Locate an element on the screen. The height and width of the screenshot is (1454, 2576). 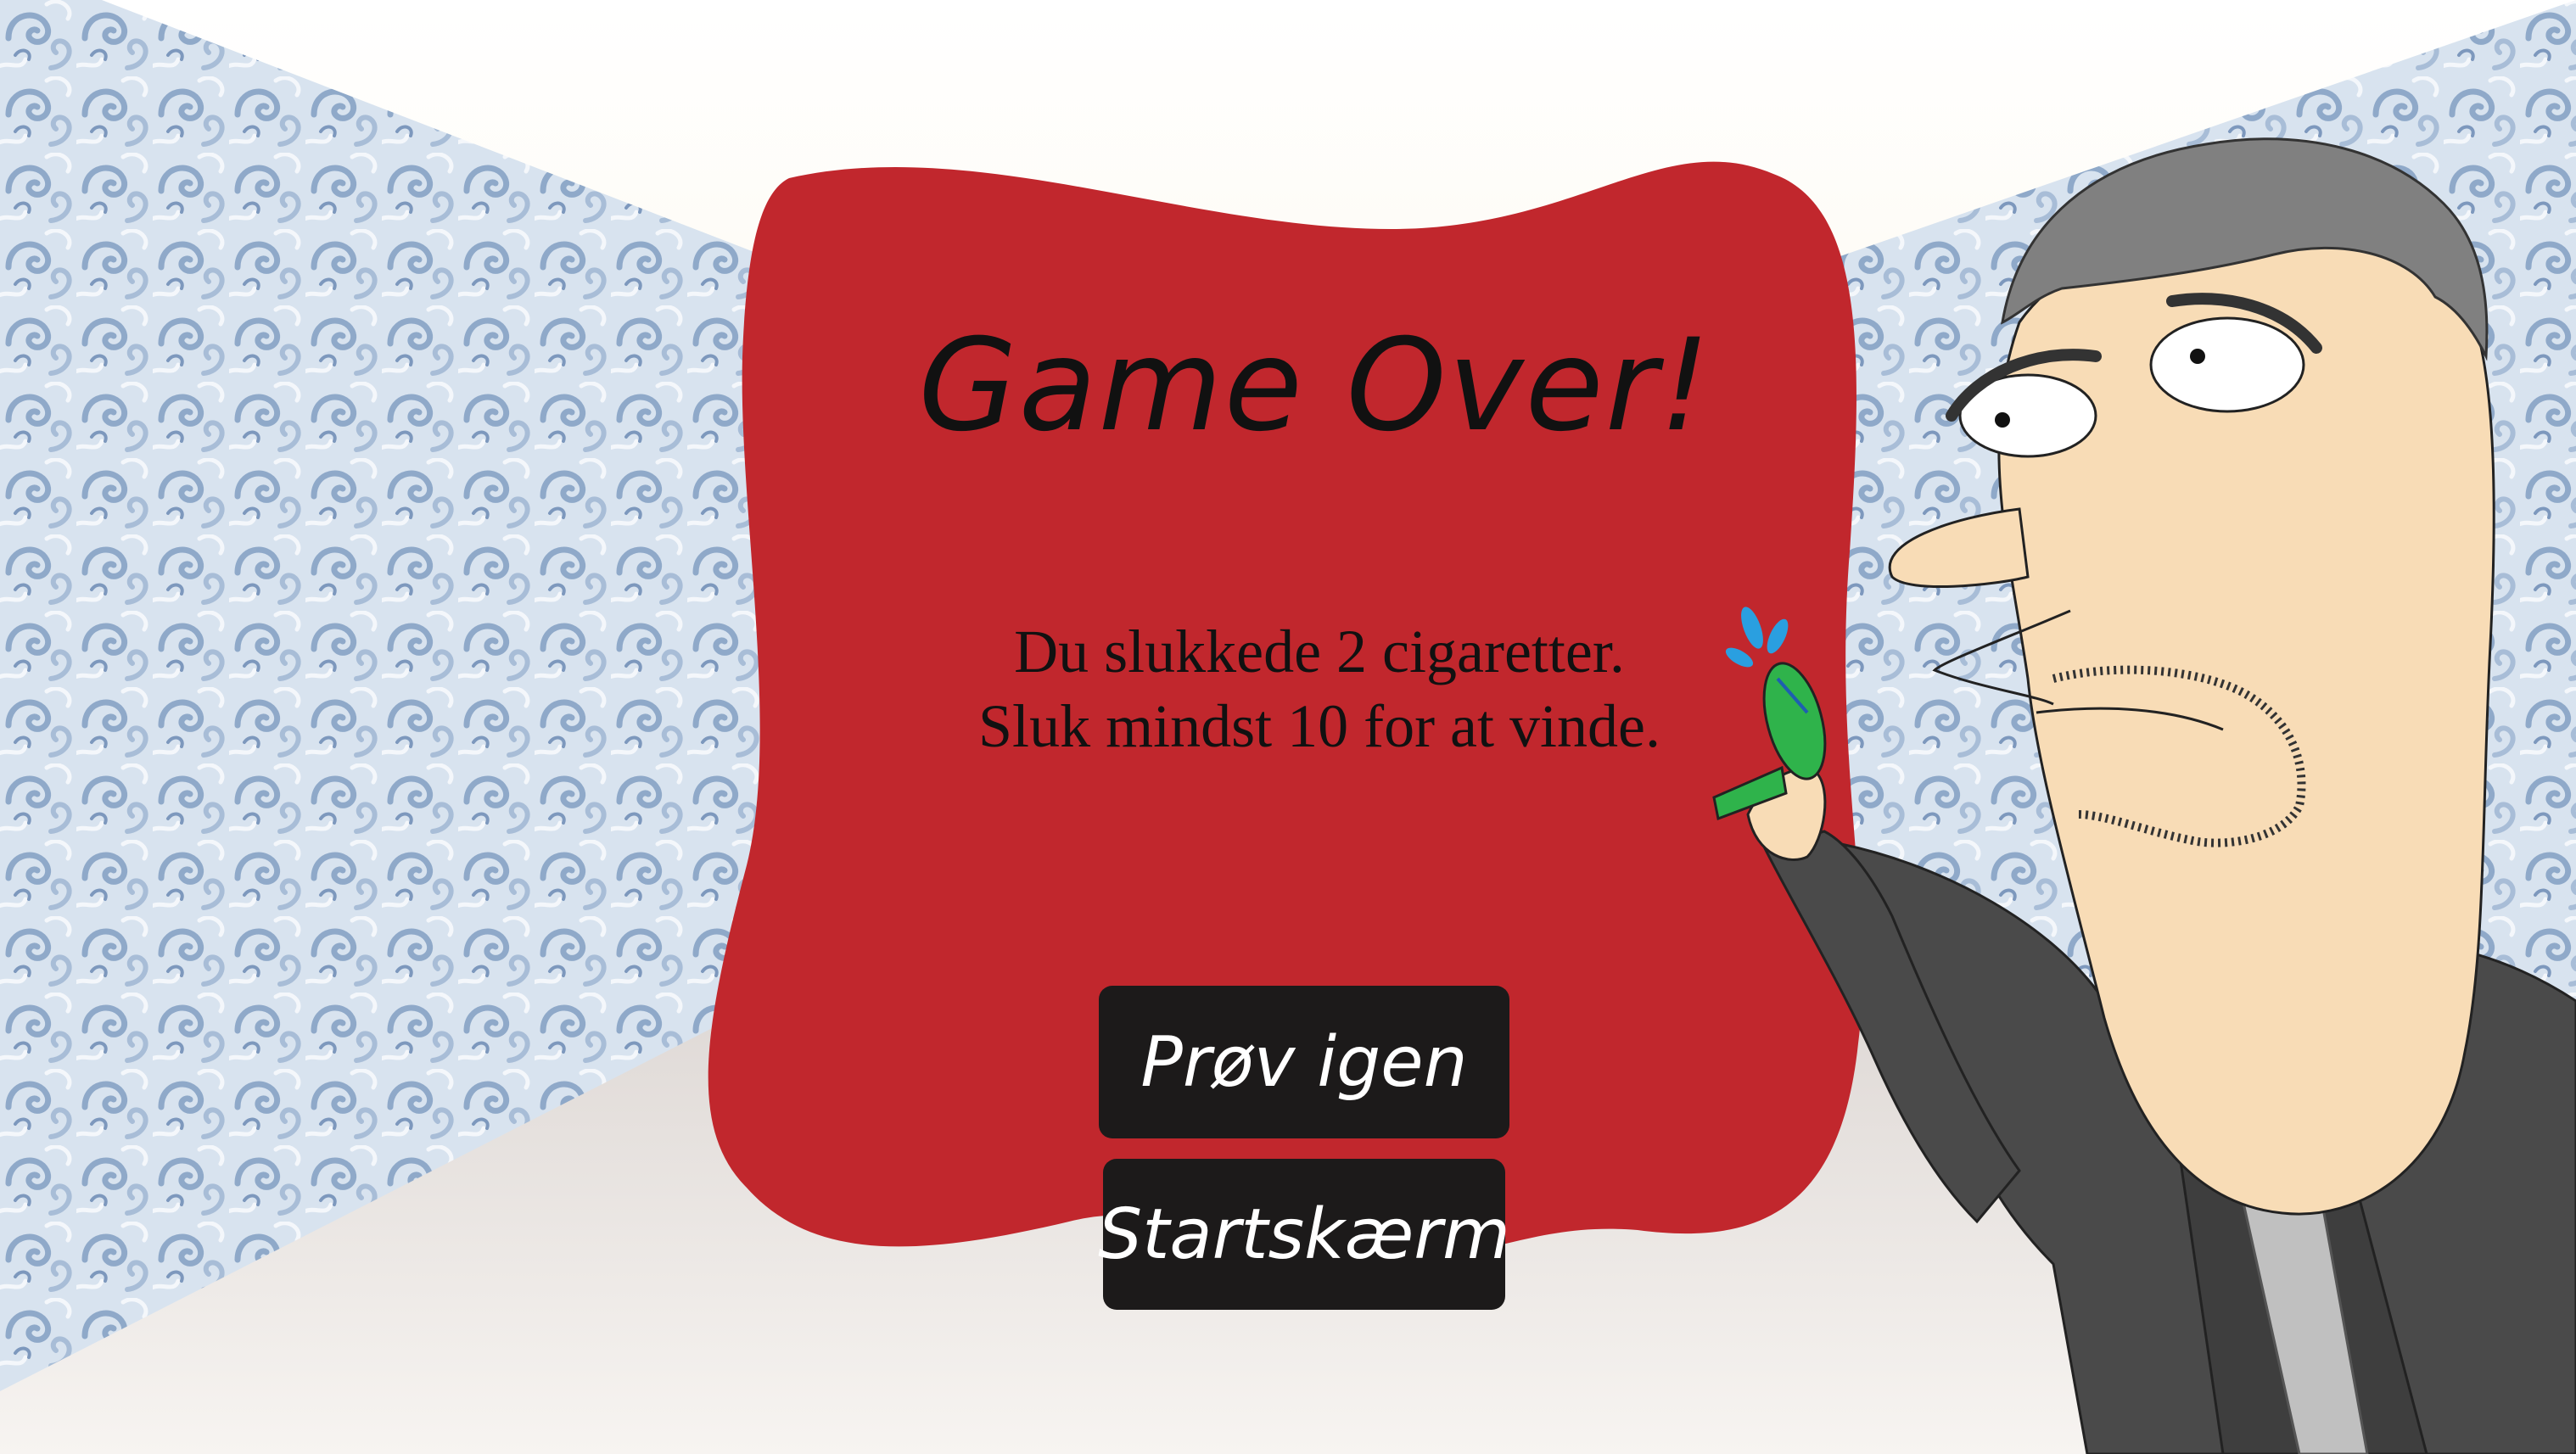
retry-button: Prøv igen is located at coordinates (1304, 1062).